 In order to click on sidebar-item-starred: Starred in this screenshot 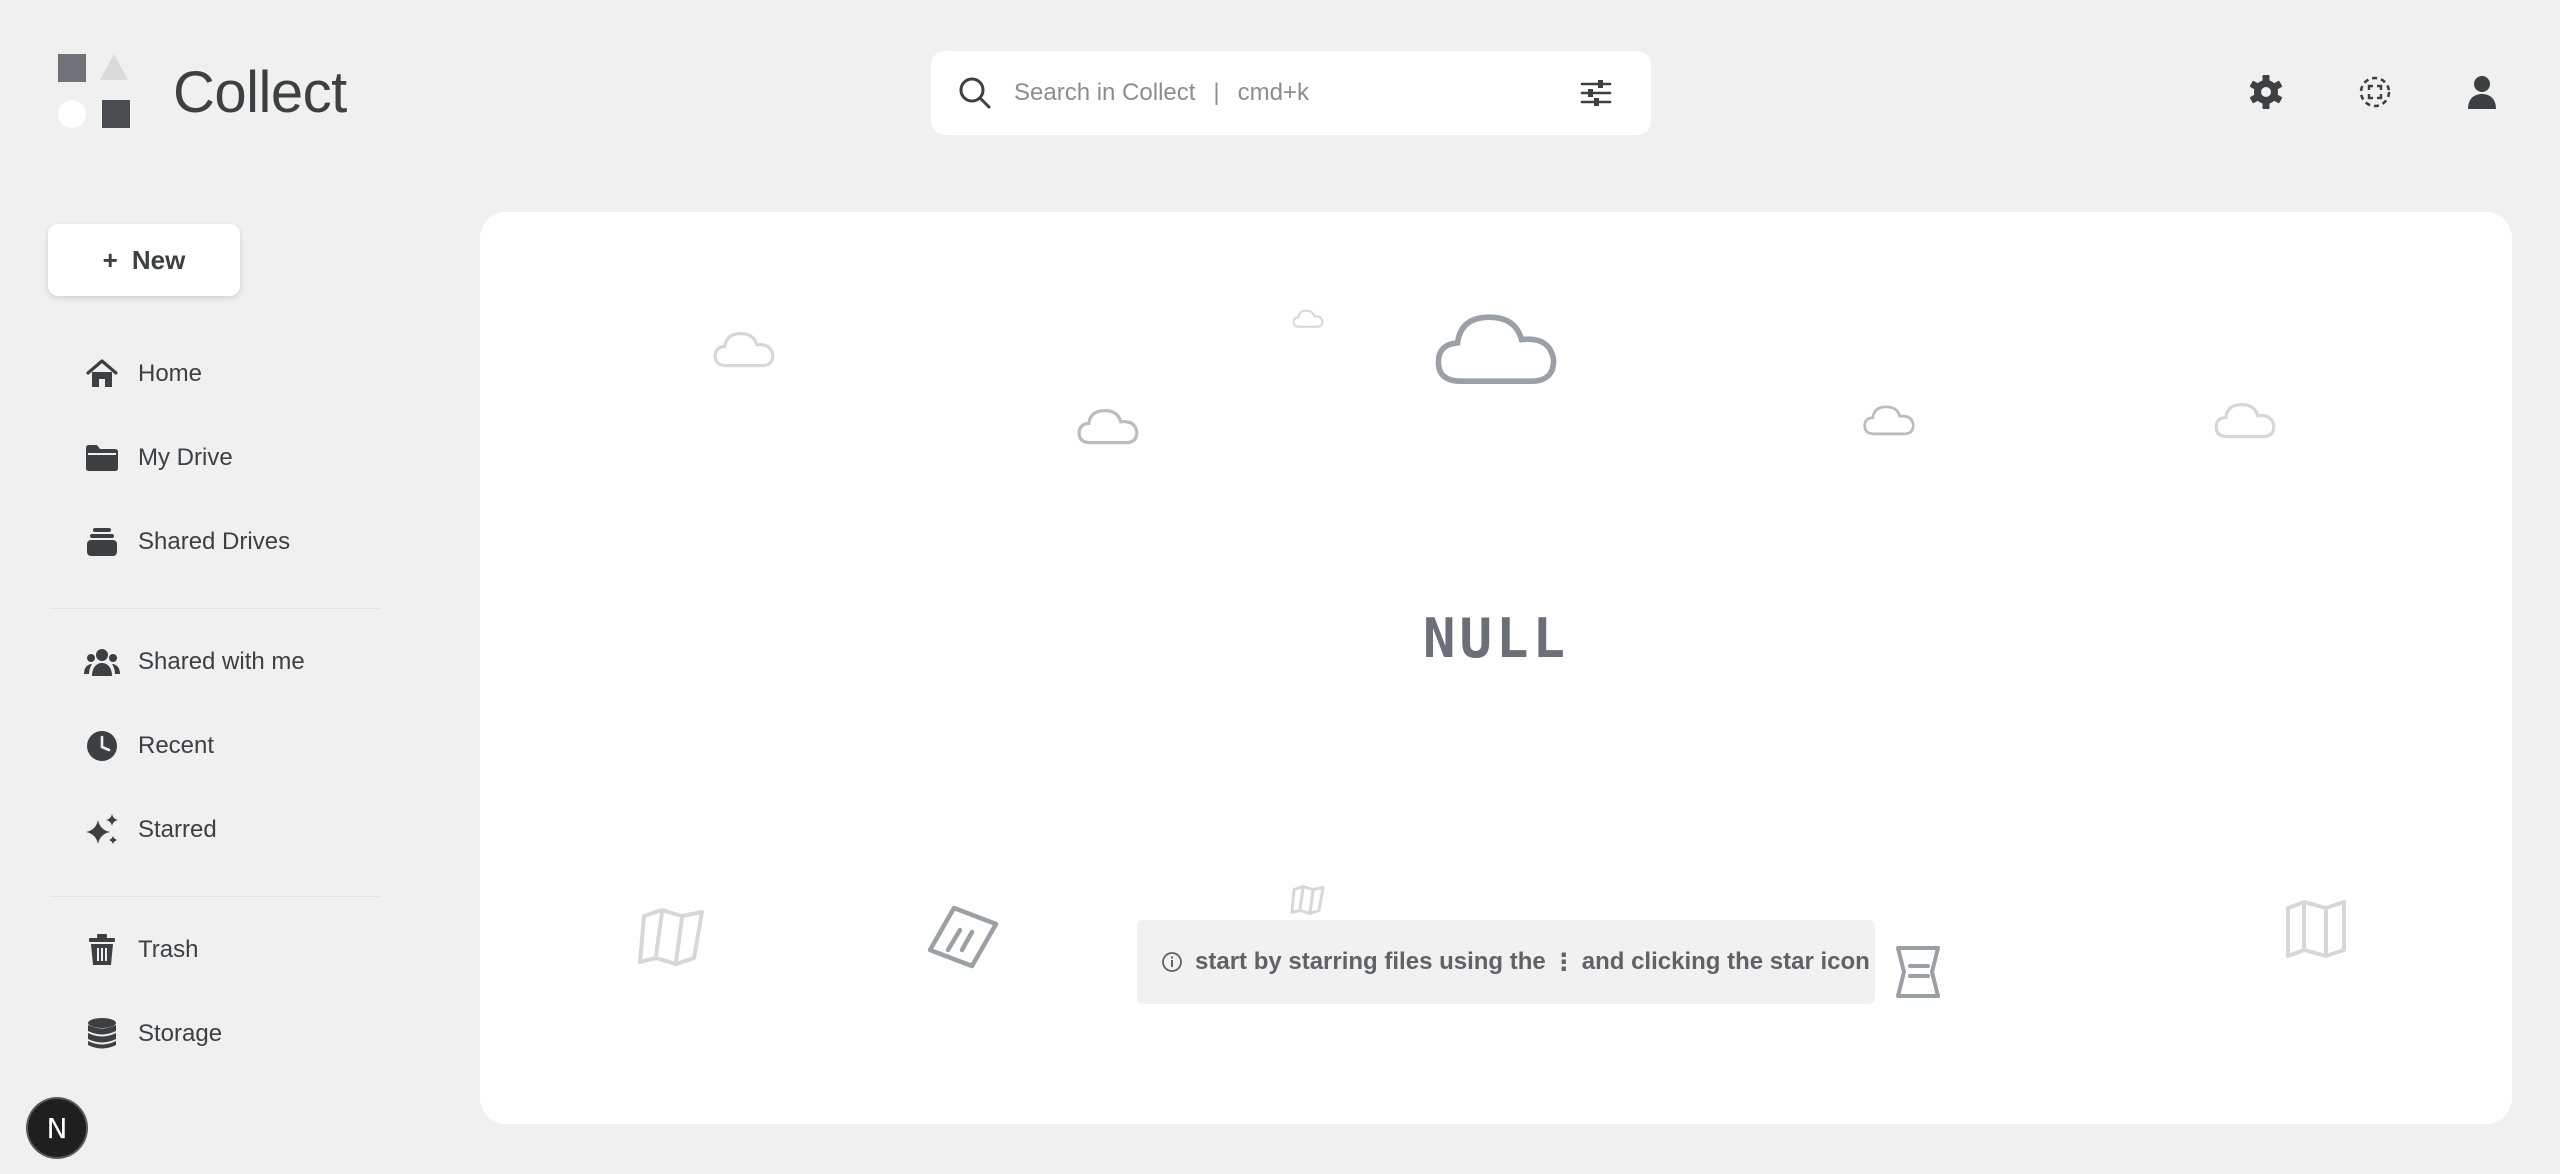, I will do `click(229, 830)`.